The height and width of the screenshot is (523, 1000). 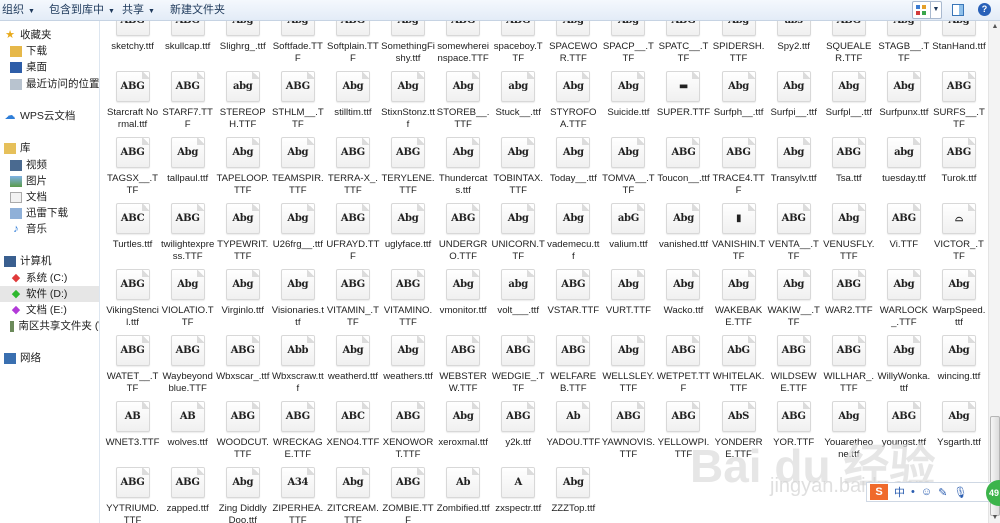 What do you see at coordinates (297, 365) in the screenshot?
I see `file-item: Abb Wbxscraw.ttf` at bounding box center [297, 365].